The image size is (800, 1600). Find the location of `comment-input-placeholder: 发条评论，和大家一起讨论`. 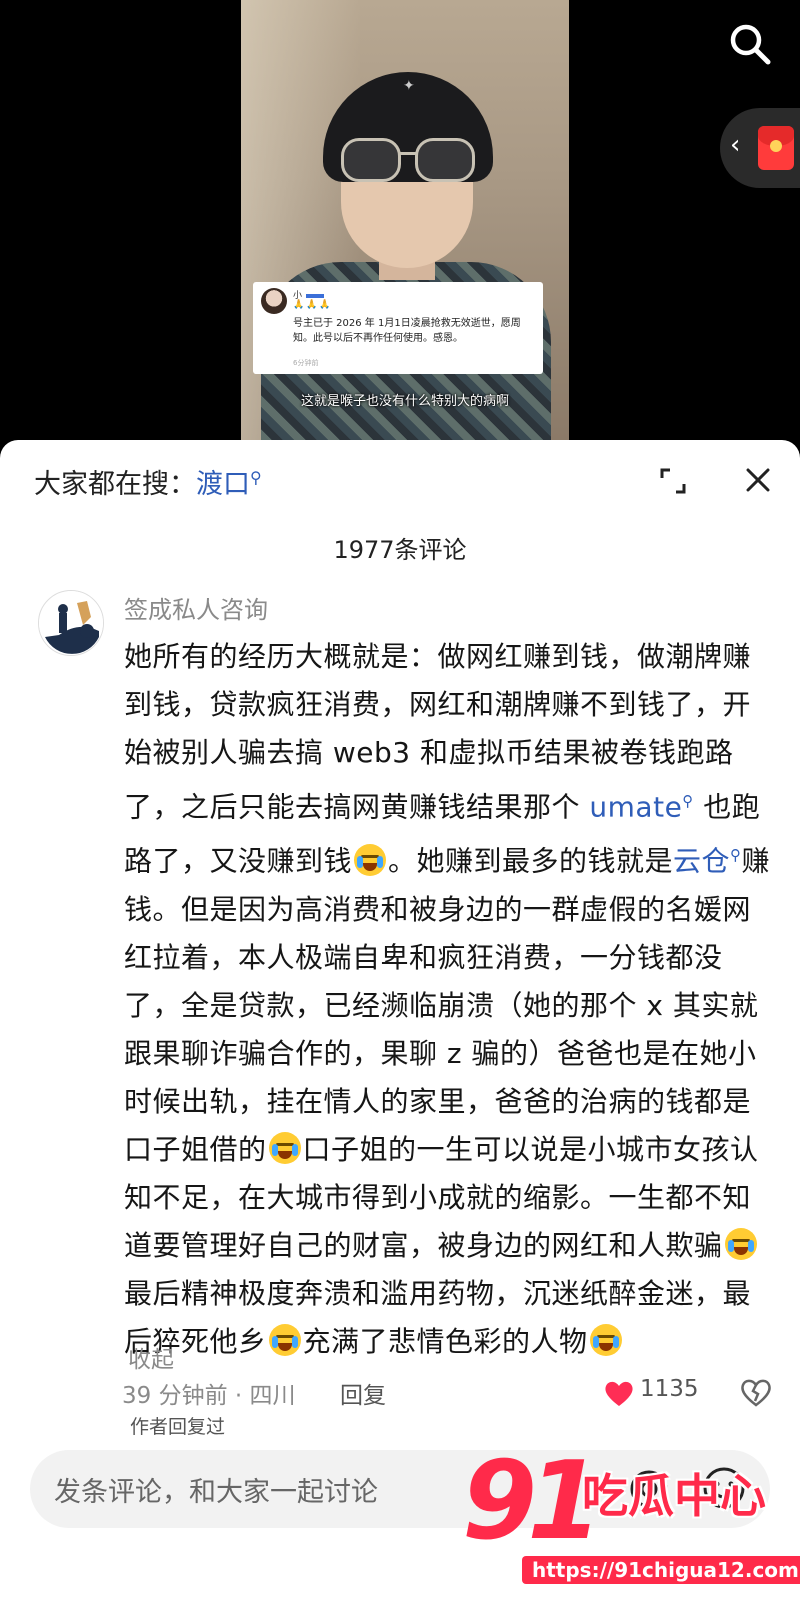

comment-input-placeholder: 发条评论，和大家一起讨论 is located at coordinates (216, 1492).